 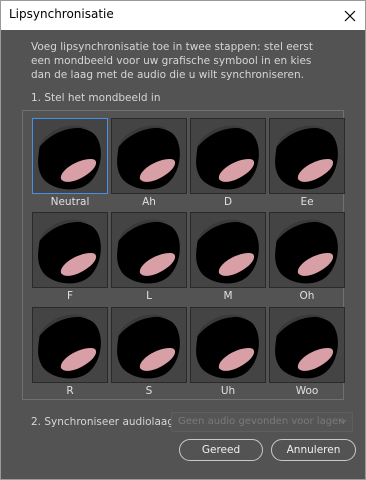 What do you see at coordinates (228, 391) in the screenshot?
I see `viseme-label: Uh` at bounding box center [228, 391].